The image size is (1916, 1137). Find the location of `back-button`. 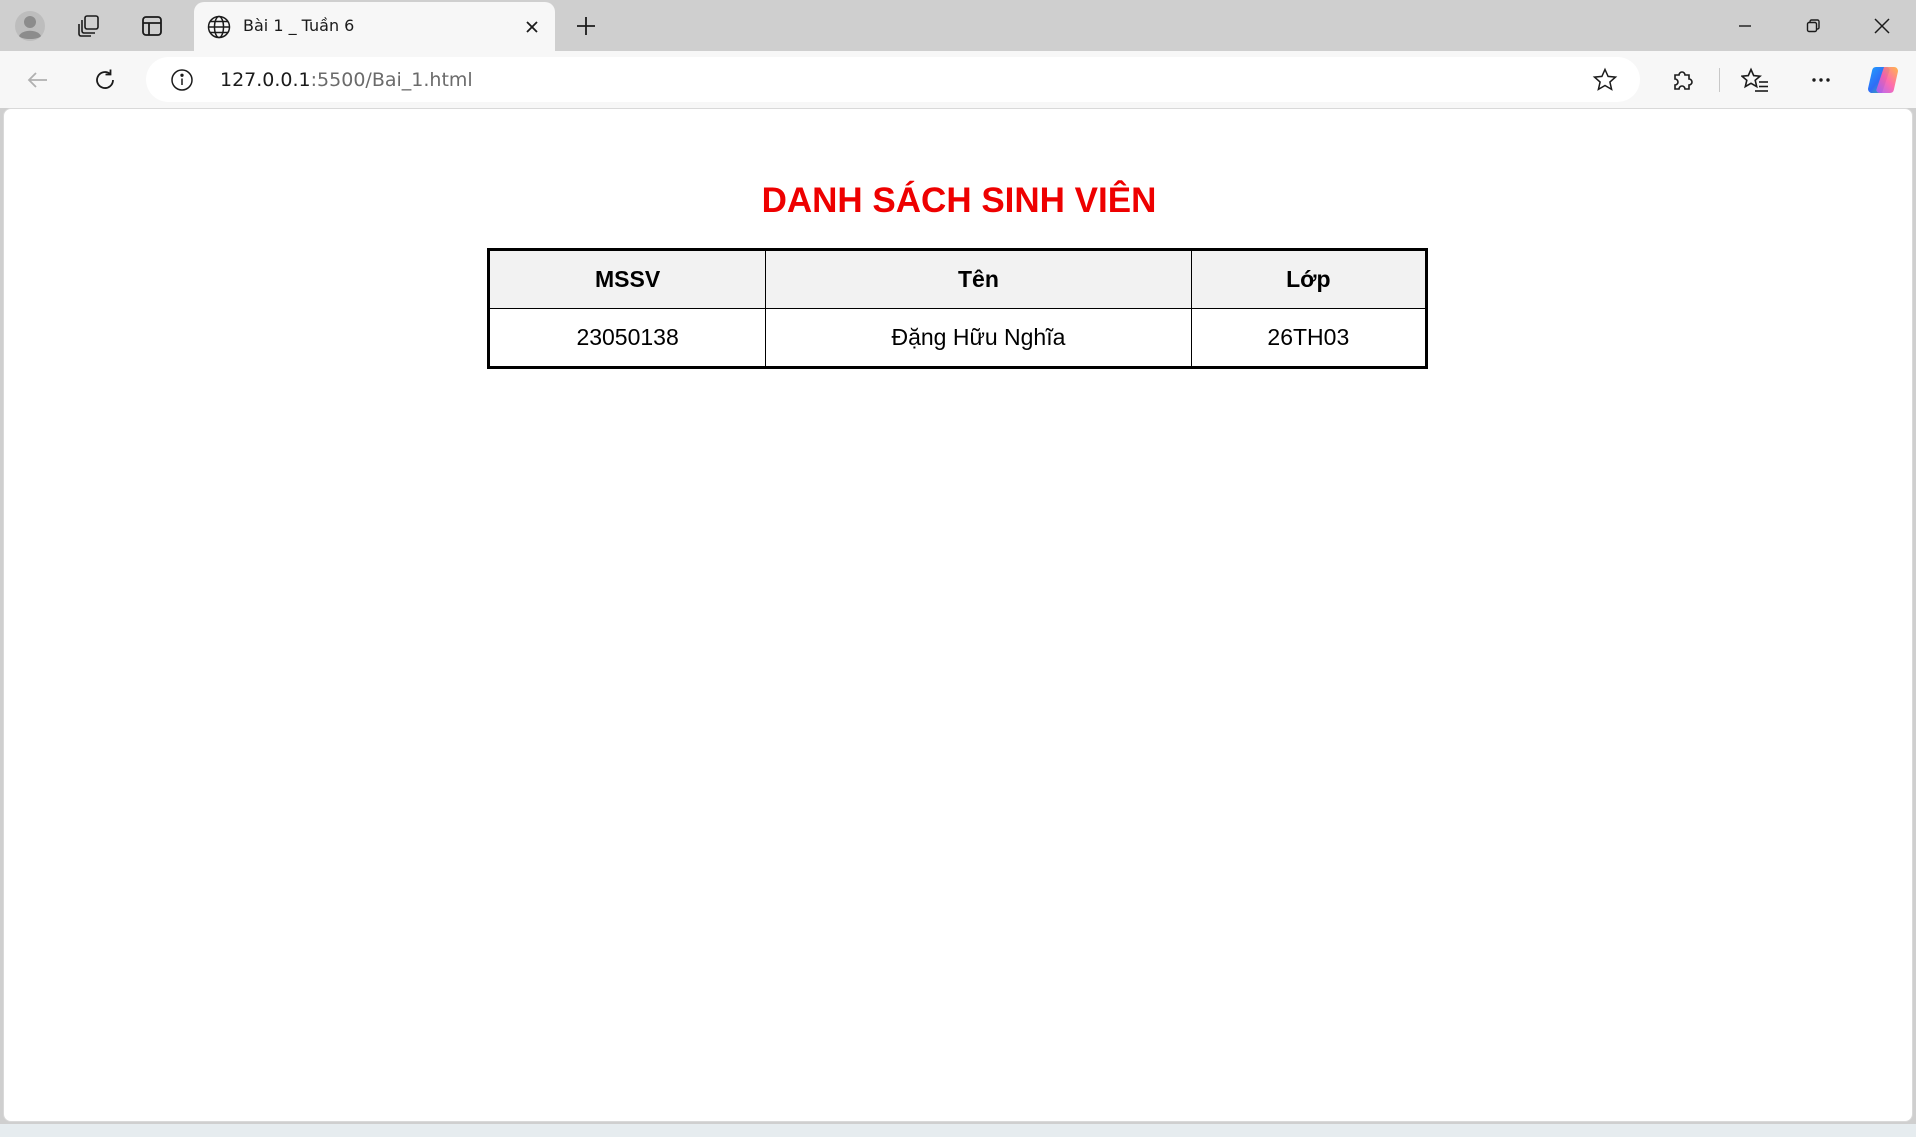

back-button is located at coordinates (38, 80).